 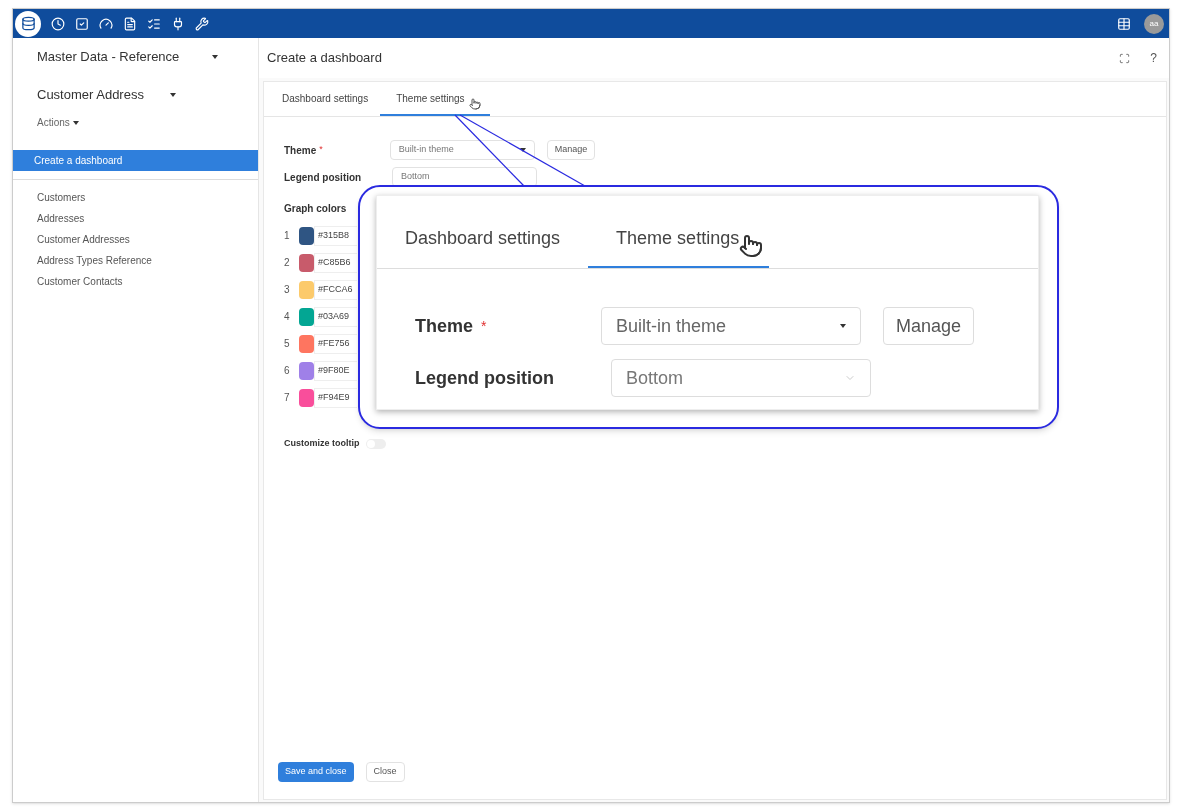 I want to click on entity-title: Customer Address, so click(x=103, y=95).